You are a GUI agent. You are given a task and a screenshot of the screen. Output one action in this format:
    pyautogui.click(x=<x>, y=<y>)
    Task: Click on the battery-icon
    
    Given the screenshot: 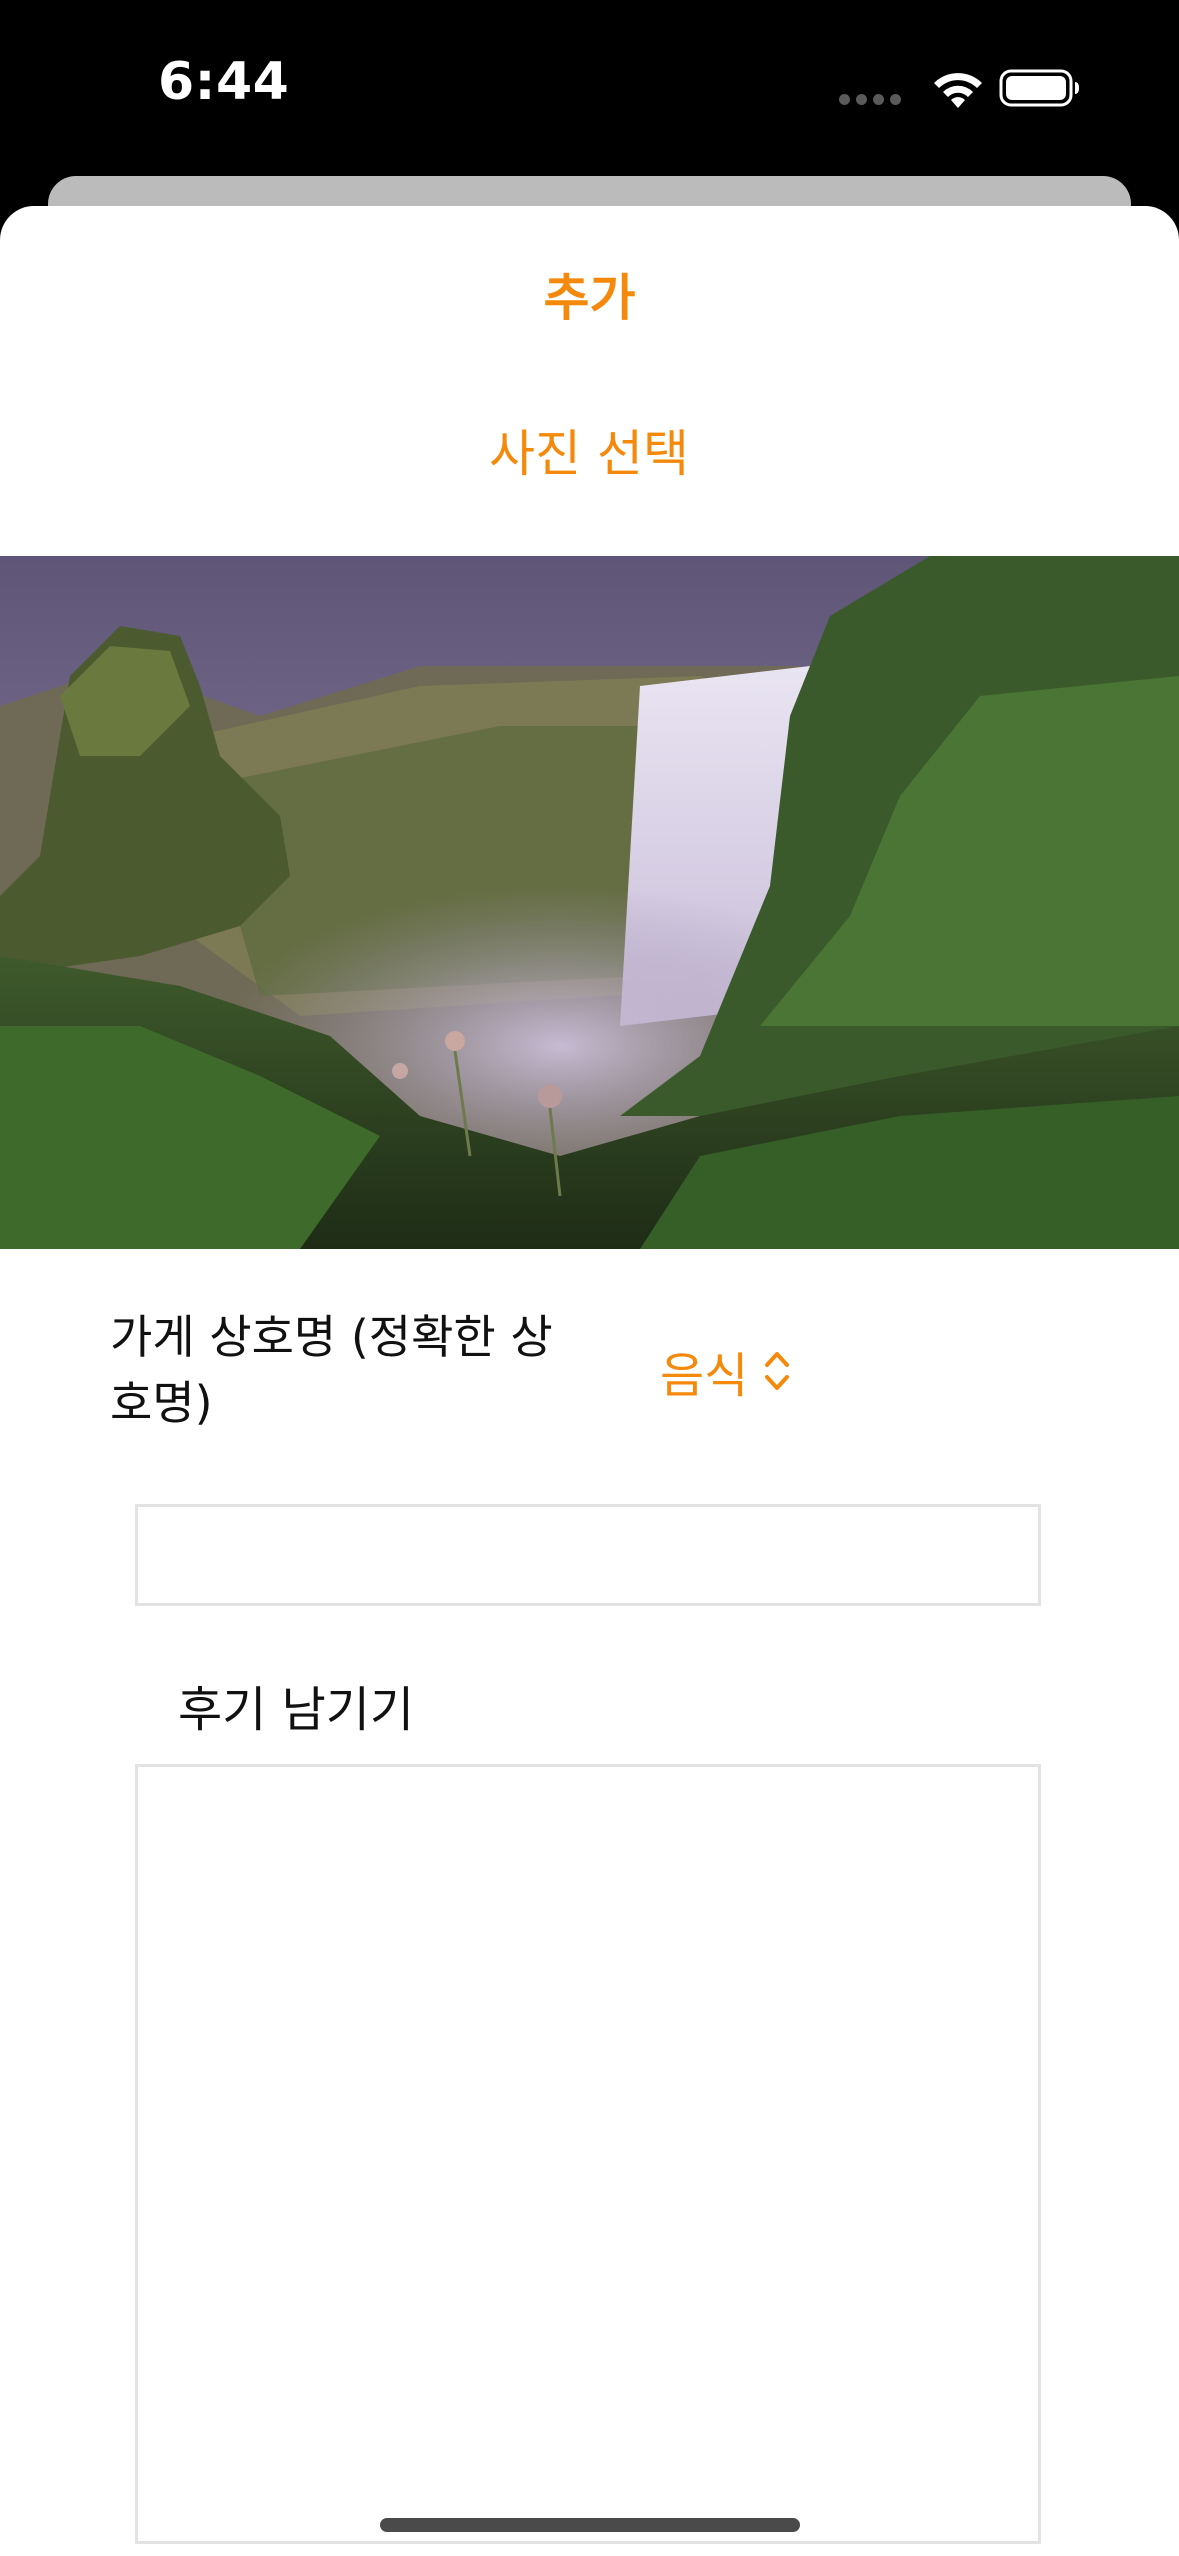 What is the action you would take?
    pyautogui.click(x=1039, y=88)
    